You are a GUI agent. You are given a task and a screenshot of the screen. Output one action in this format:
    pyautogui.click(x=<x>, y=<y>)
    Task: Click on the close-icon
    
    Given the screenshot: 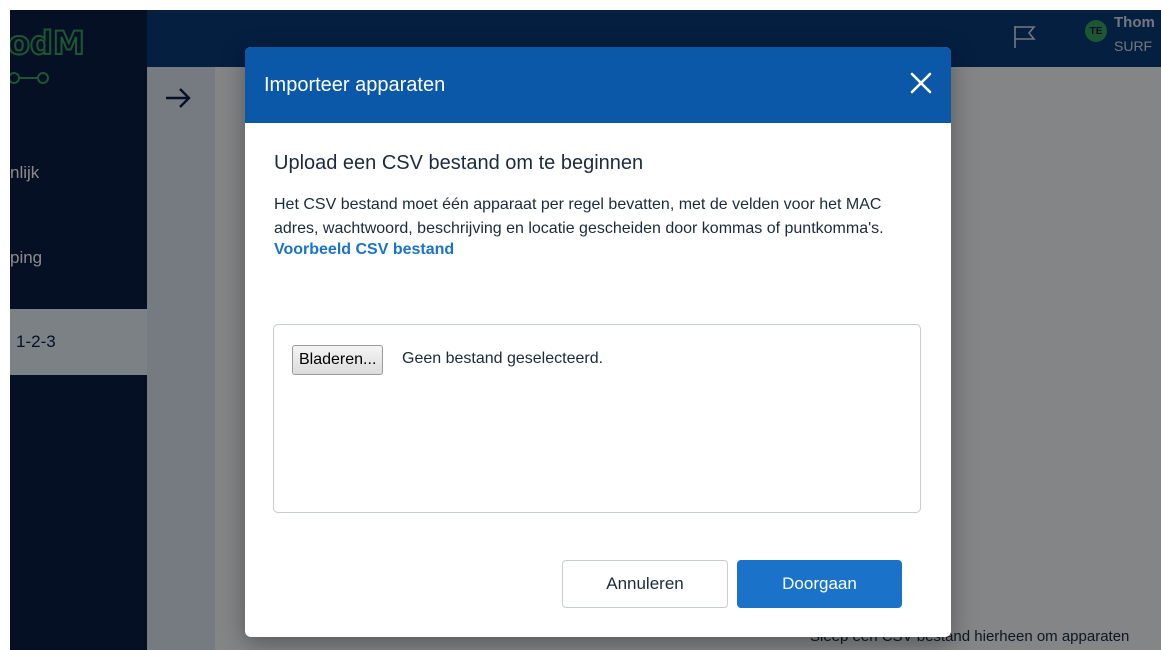 What is the action you would take?
    pyautogui.click(x=921, y=83)
    